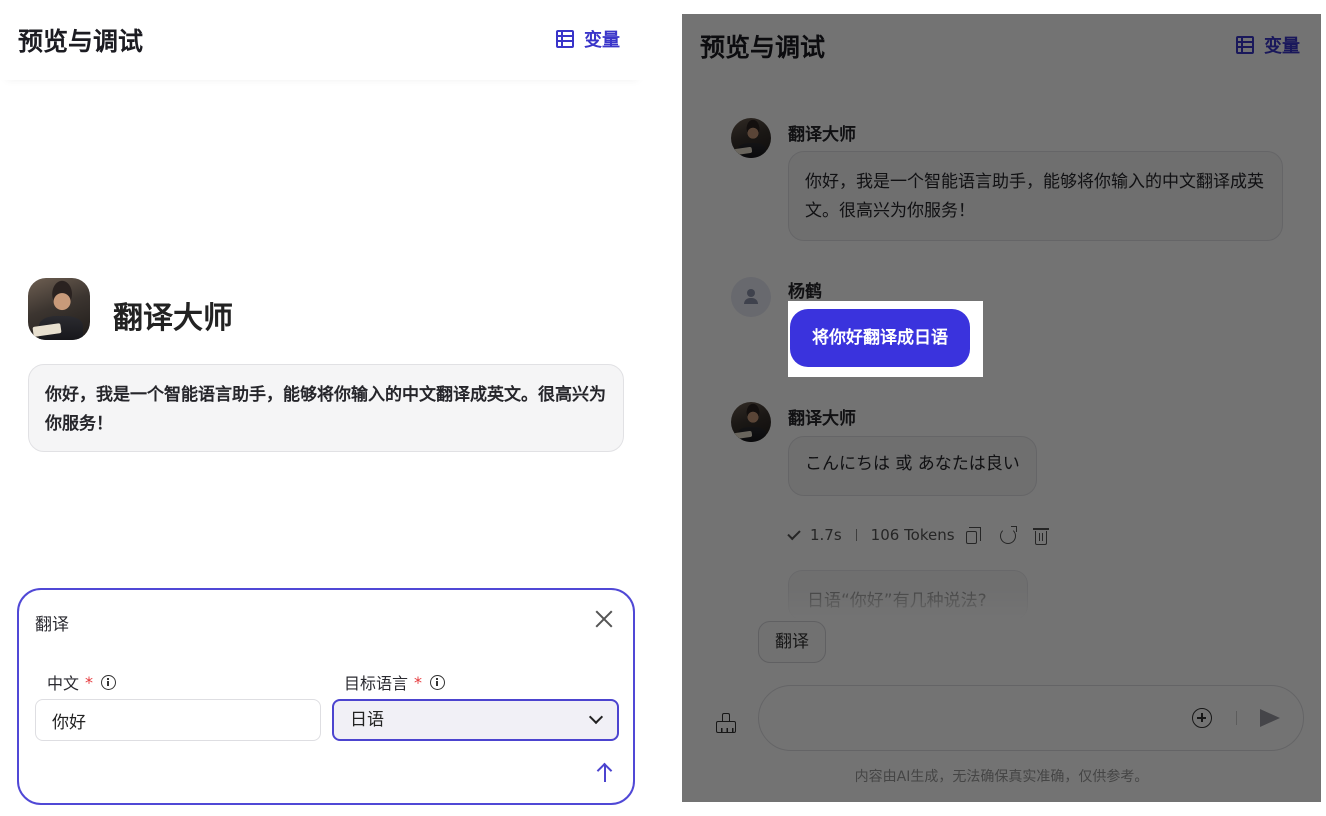 The width and height of the screenshot is (1326, 816). Describe the element at coordinates (912, 466) in the screenshot. I see `message-bubble: こんにちは 或 あなたは良い` at that location.